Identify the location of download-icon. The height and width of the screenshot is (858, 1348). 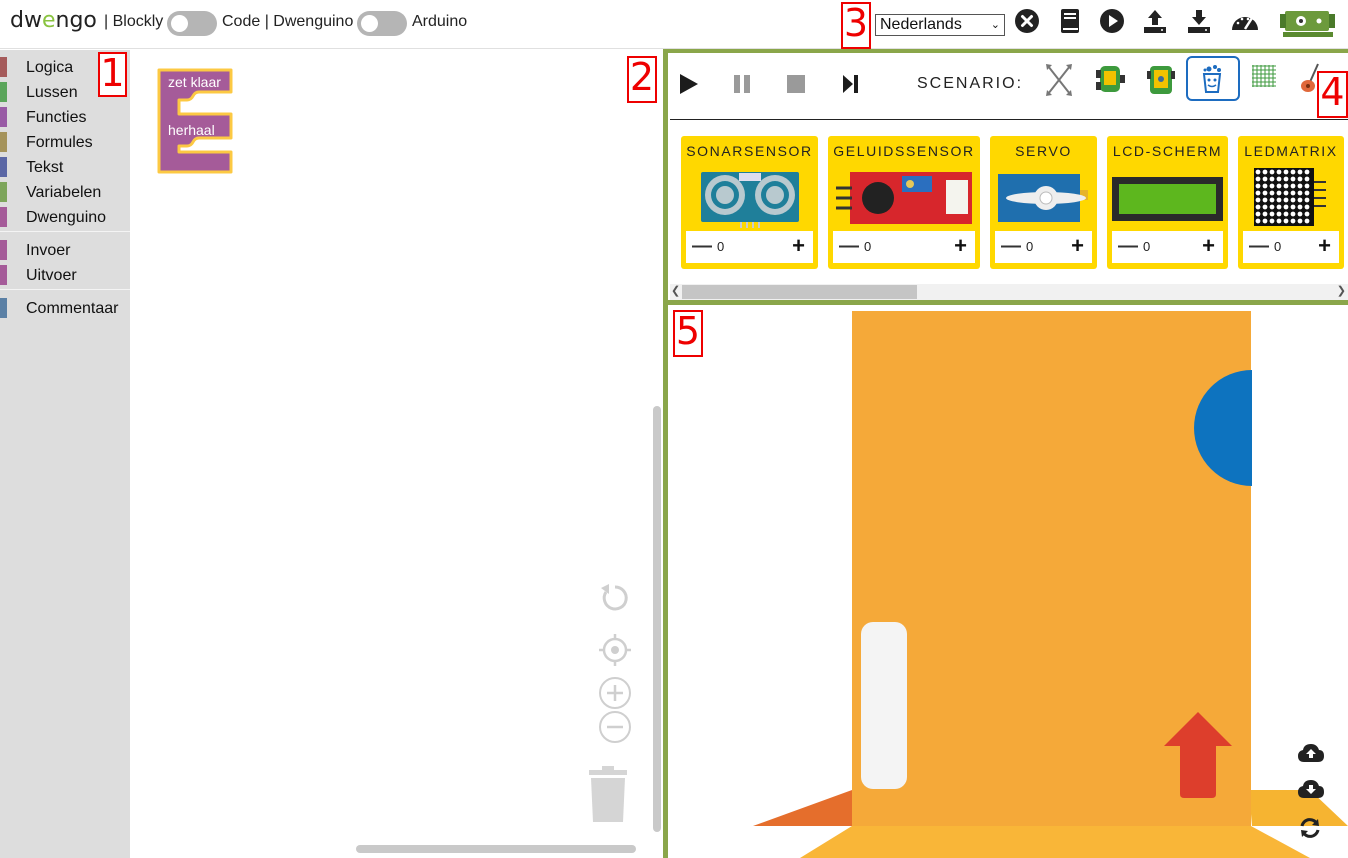
(1199, 21).